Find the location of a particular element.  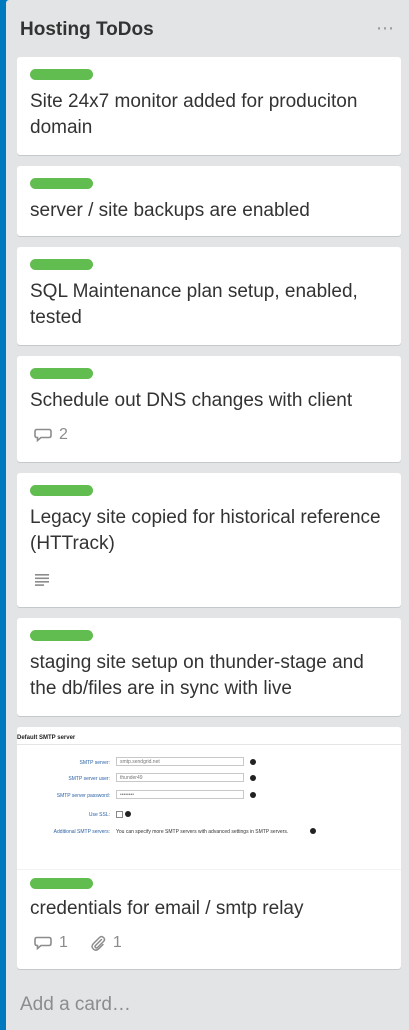

comments-badge: 2 is located at coordinates (51, 435).